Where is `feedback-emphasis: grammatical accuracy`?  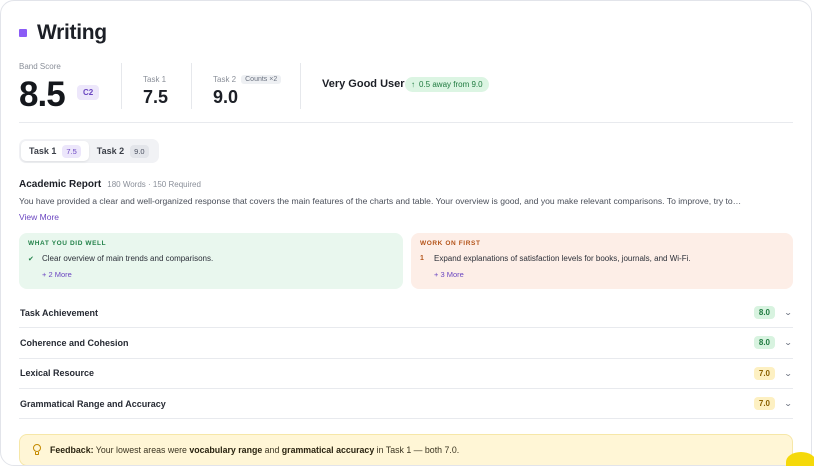 feedback-emphasis: grammatical accuracy is located at coordinates (328, 450).